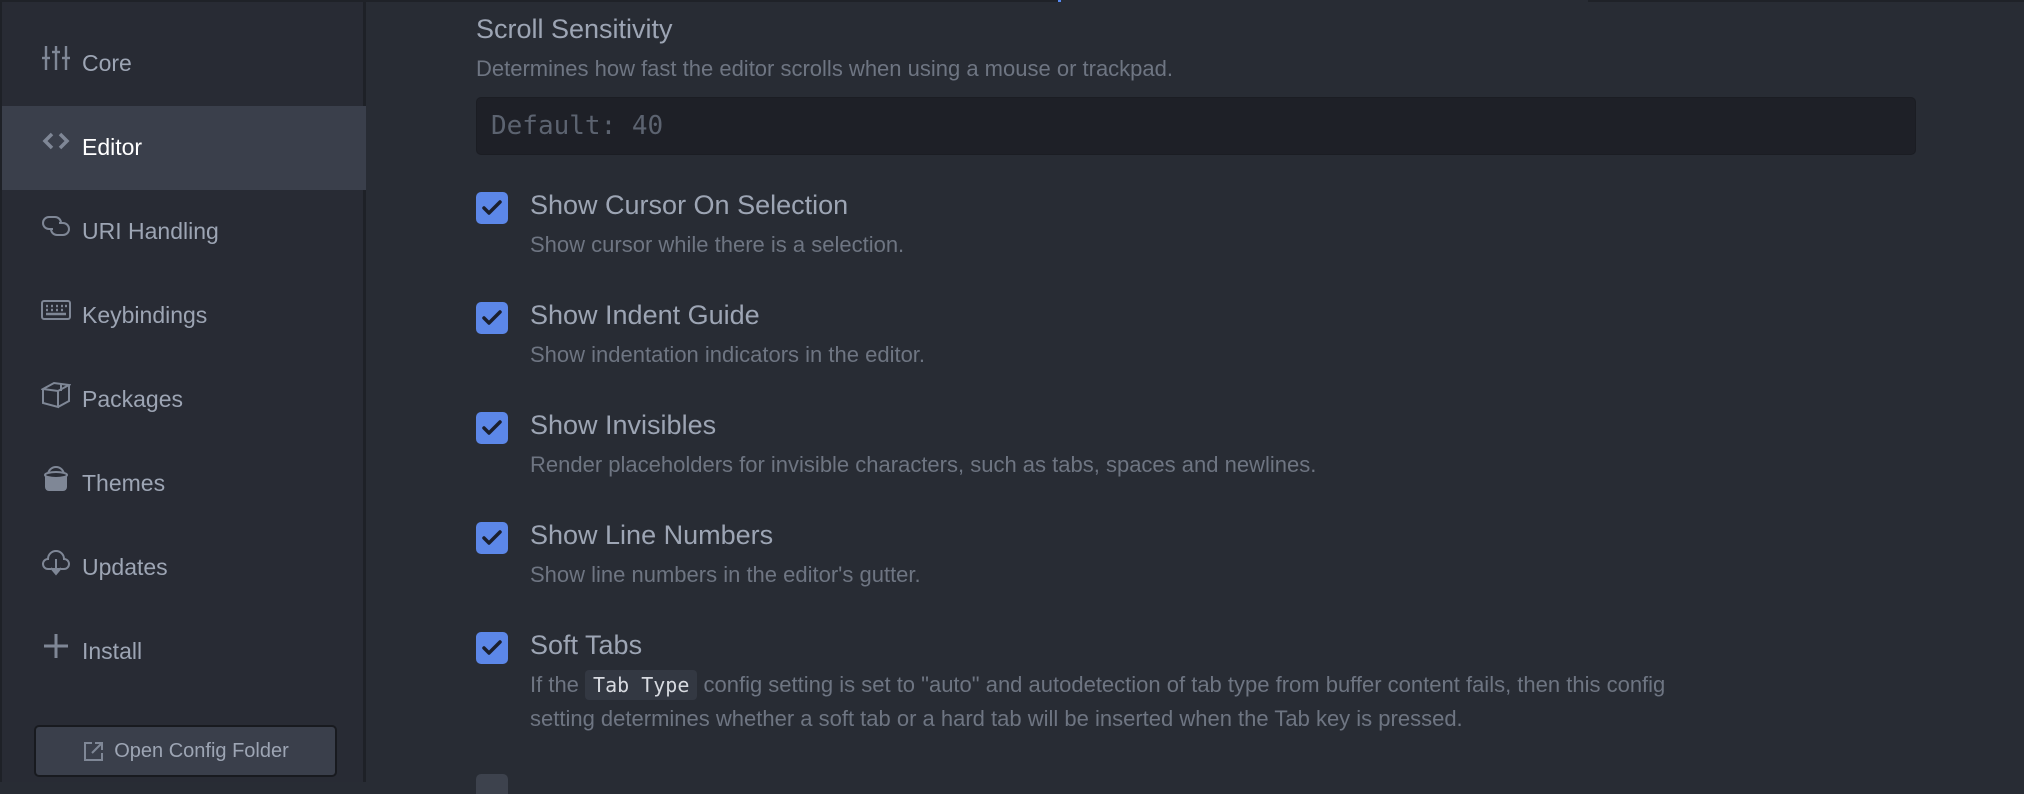  What do you see at coordinates (125, 567) in the screenshot?
I see `sidebar-item-label: Updates` at bounding box center [125, 567].